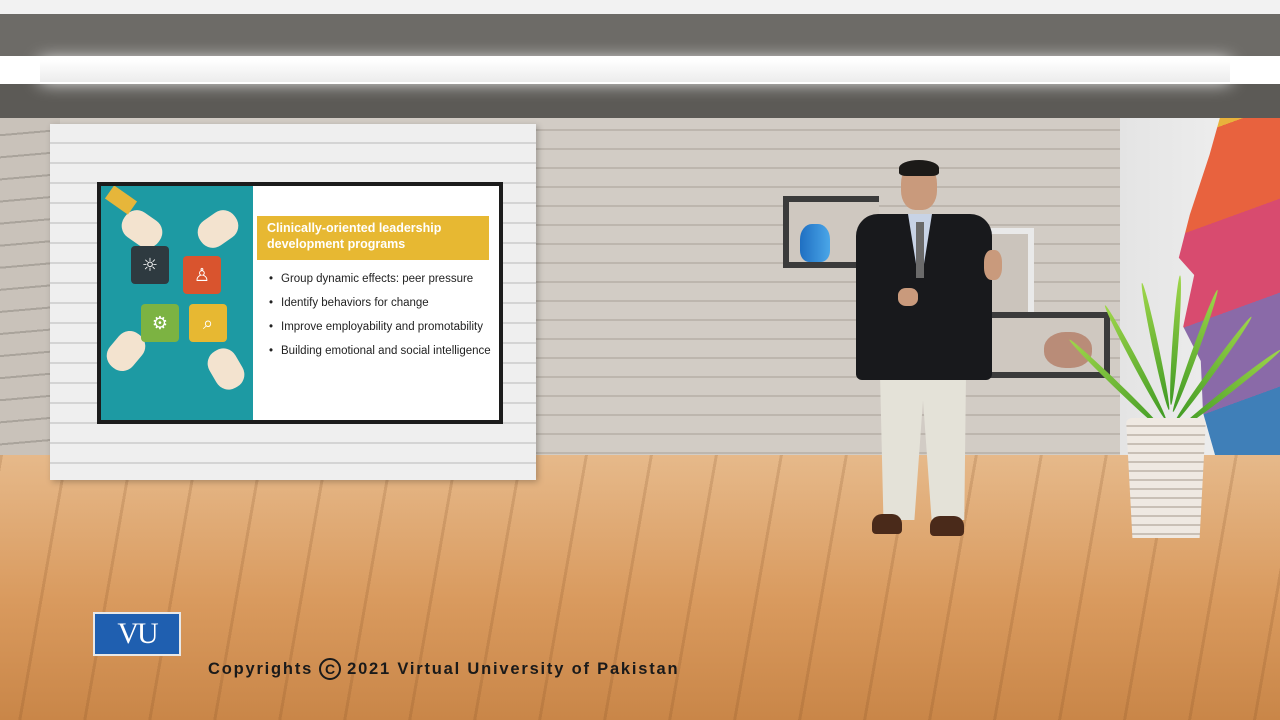 Image resolution: width=1280 pixels, height=720 pixels. I want to click on puzzle-piece: ☼, so click(150, 265).